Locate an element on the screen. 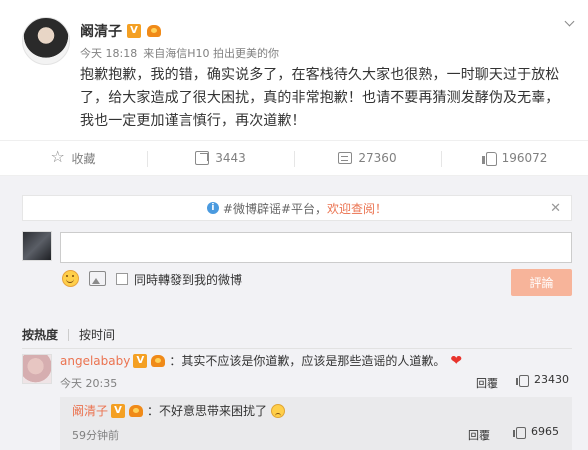 The image size is (588, 450). embarrassed-emoji-icon is located at coordinates (278, 410).